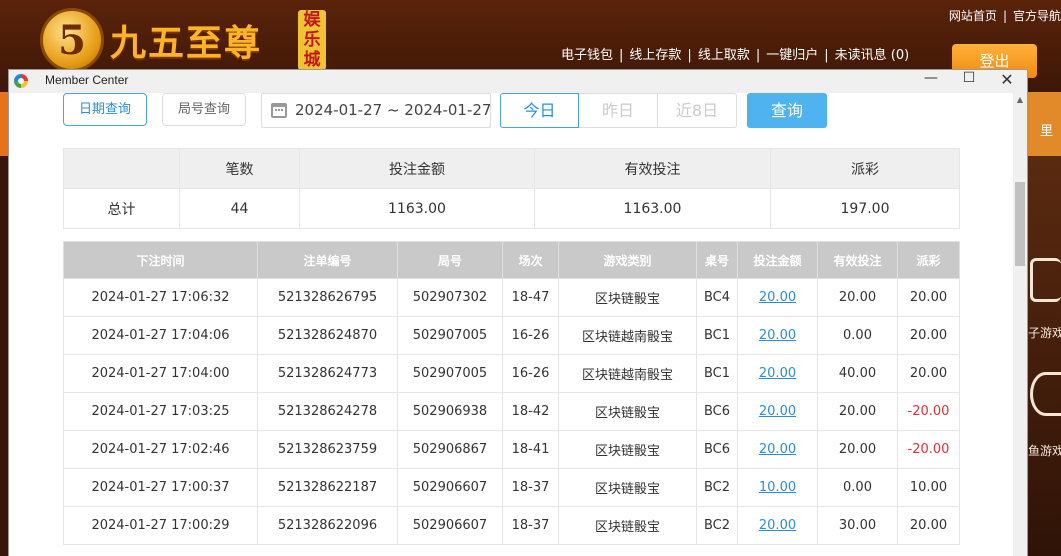 Image resolution: width=1061 pixels, height=556 pixels. I want to click on header-table-id: 桌号, so click(717, 260).